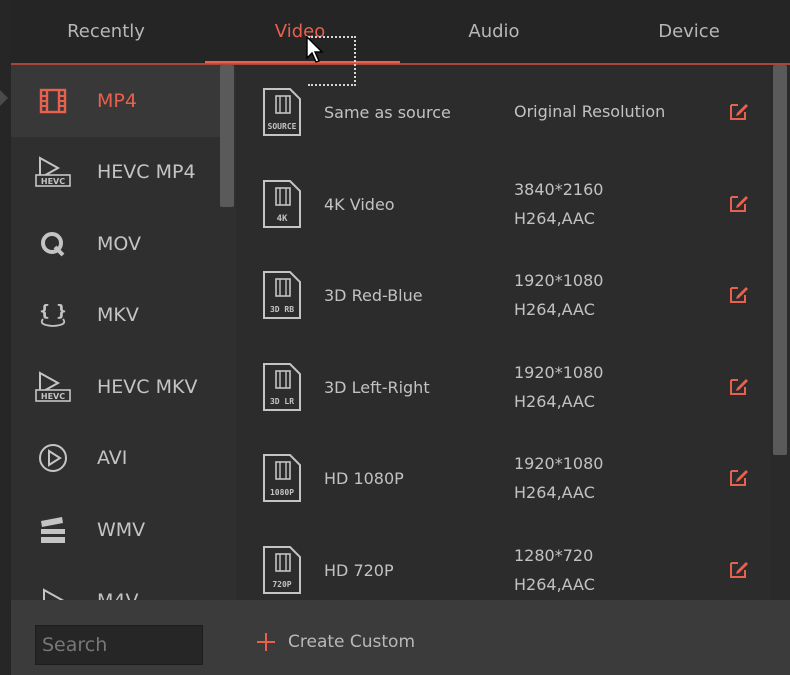 The width and height of the screenshot is (790, 675). I want to click on format-label: MOV, so click(119, 243).